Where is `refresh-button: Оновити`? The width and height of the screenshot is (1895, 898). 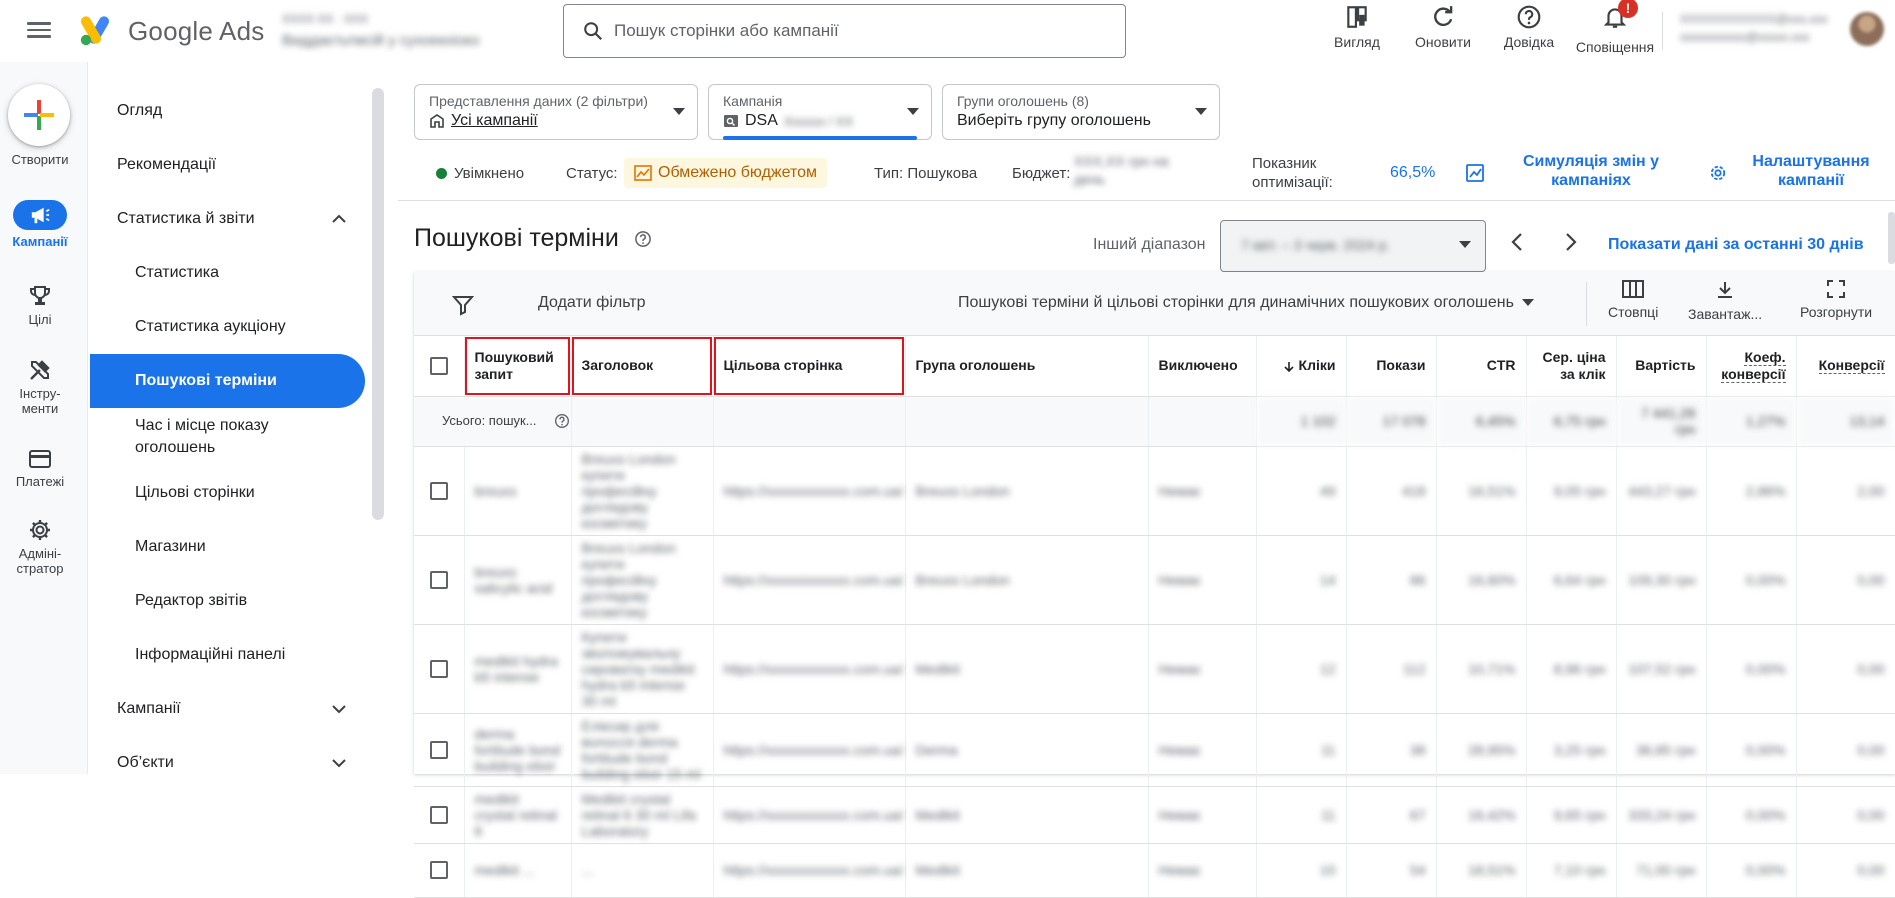 refresh-button: Оновити is located at coordinates (1443, 31).